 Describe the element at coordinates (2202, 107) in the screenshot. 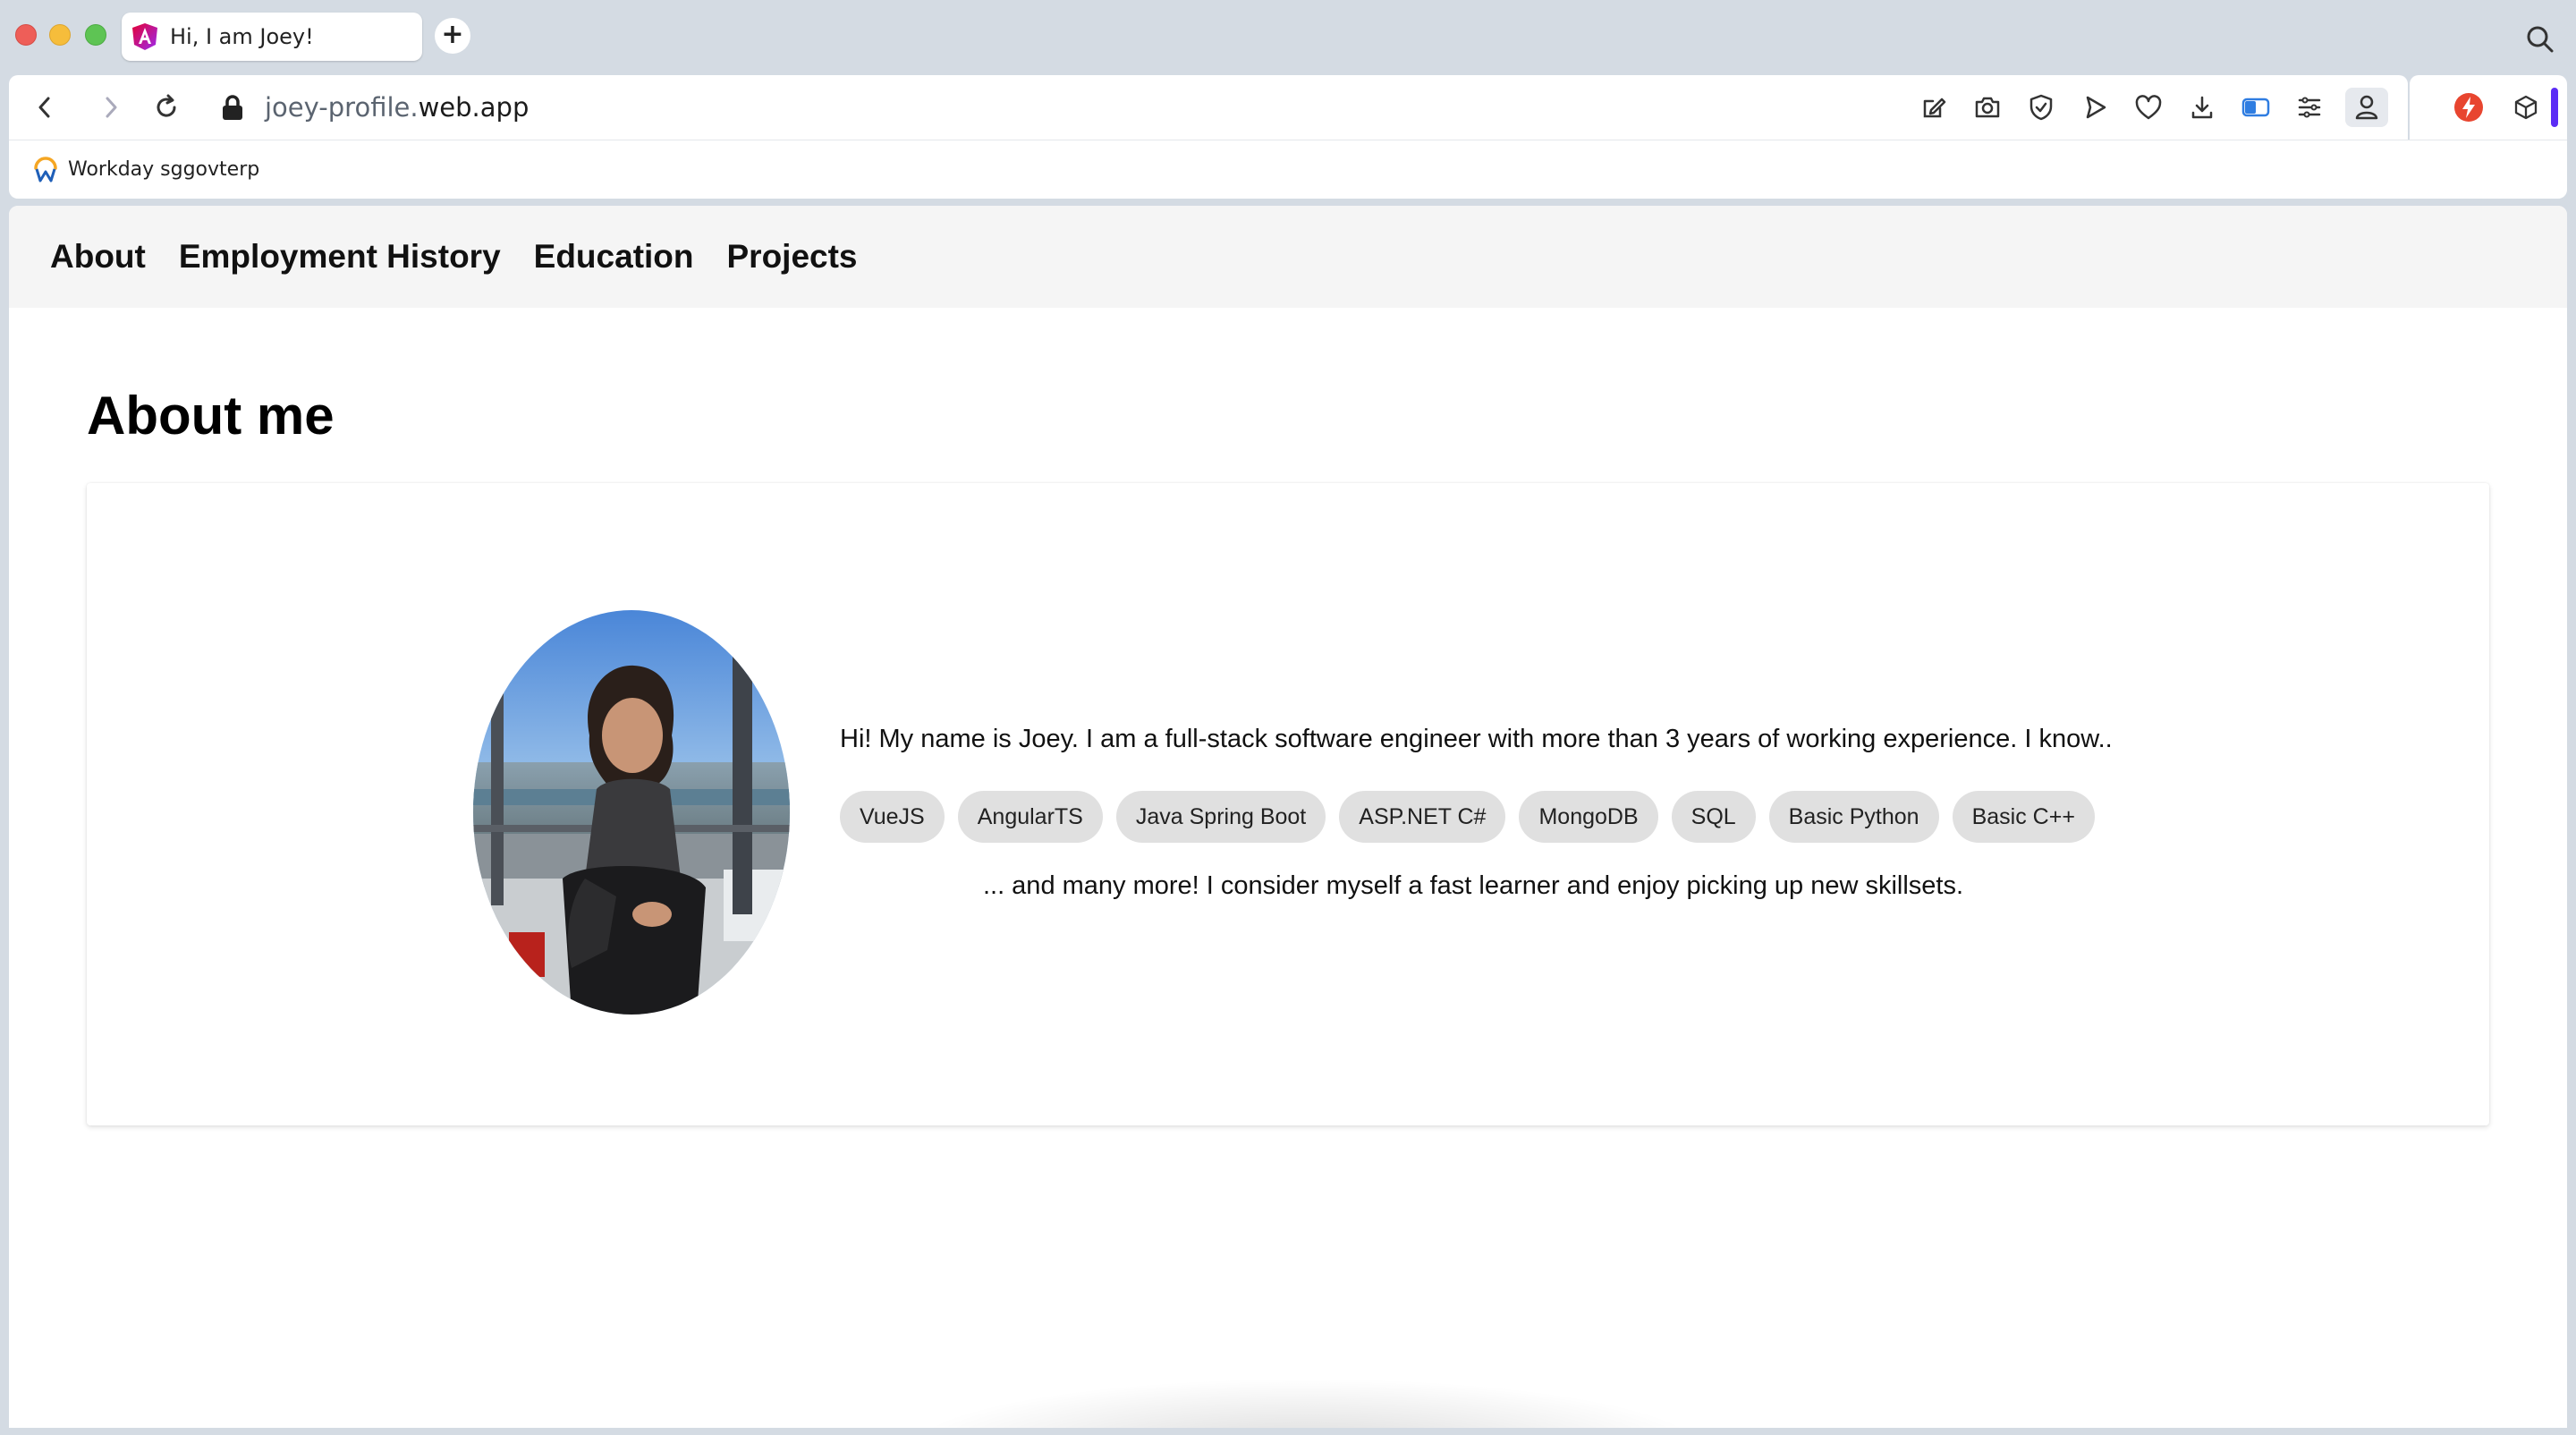

I see `download-icon` at that location.